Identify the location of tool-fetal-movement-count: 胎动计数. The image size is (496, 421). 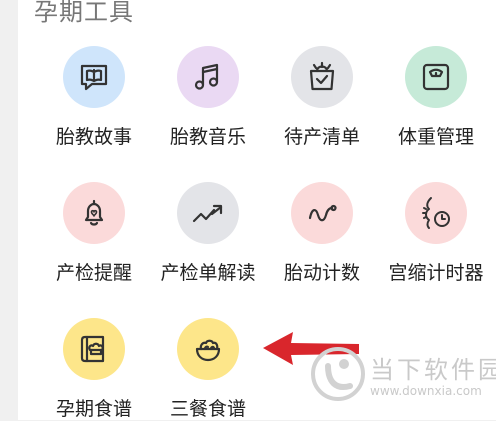
(322, 233).